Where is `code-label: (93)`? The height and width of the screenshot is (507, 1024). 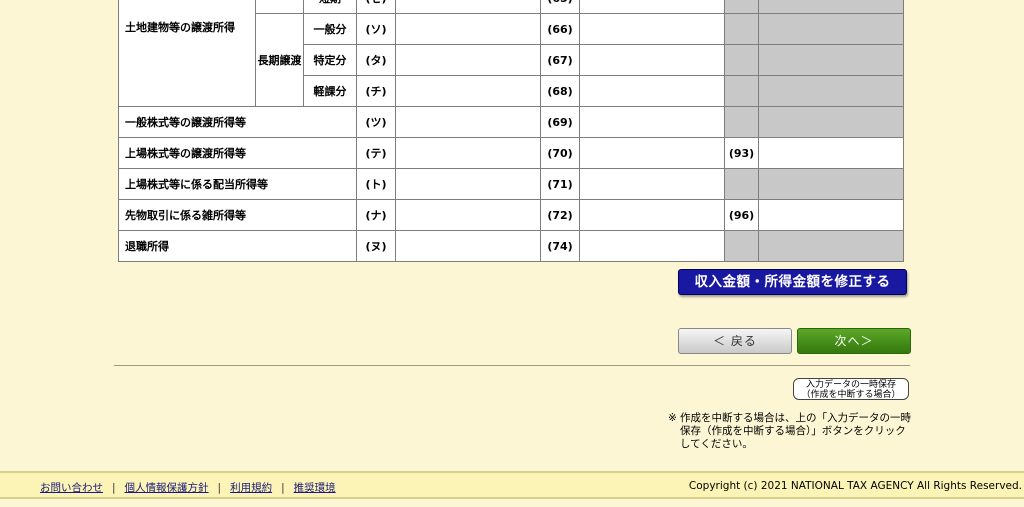
code-label: (93) is located at coordinates (741, 153).